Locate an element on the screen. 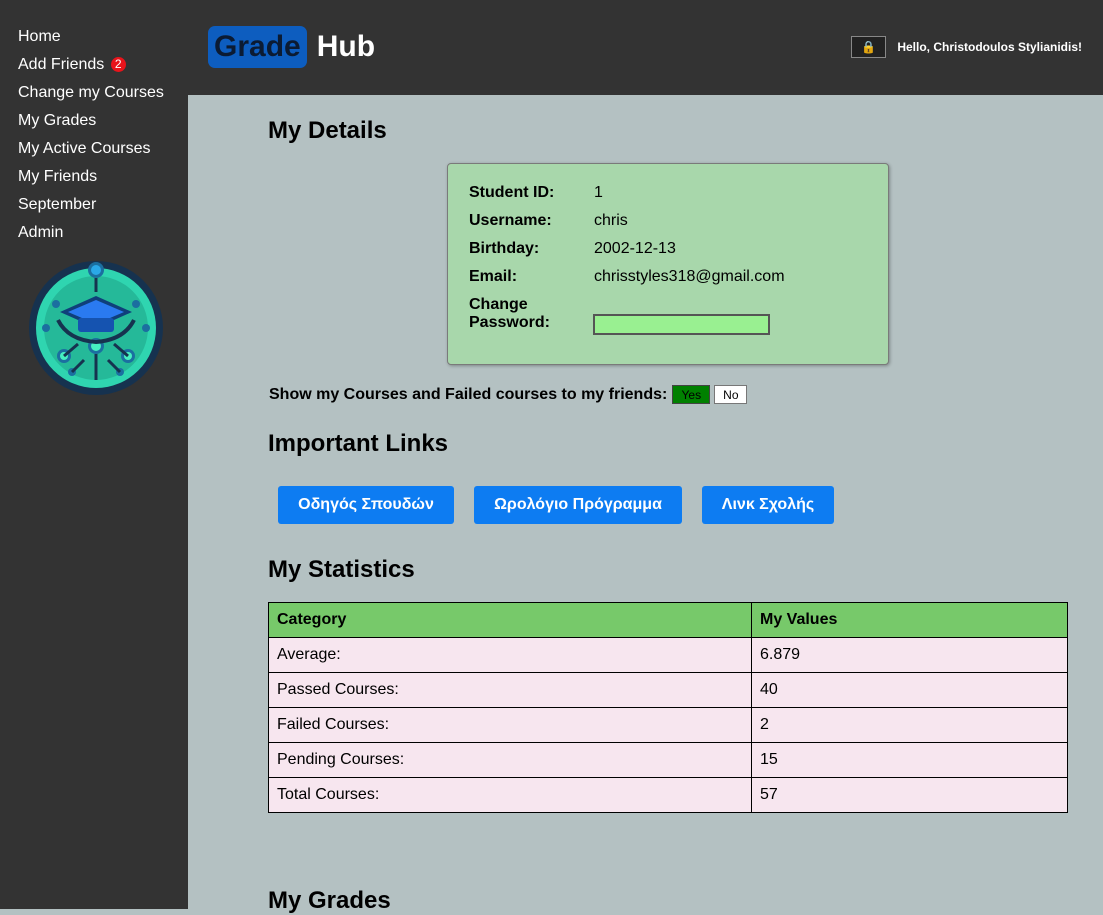 The image size is (1103, 915). sidebar-item-my-grades: My Grades is located at coordinates (103, 124).